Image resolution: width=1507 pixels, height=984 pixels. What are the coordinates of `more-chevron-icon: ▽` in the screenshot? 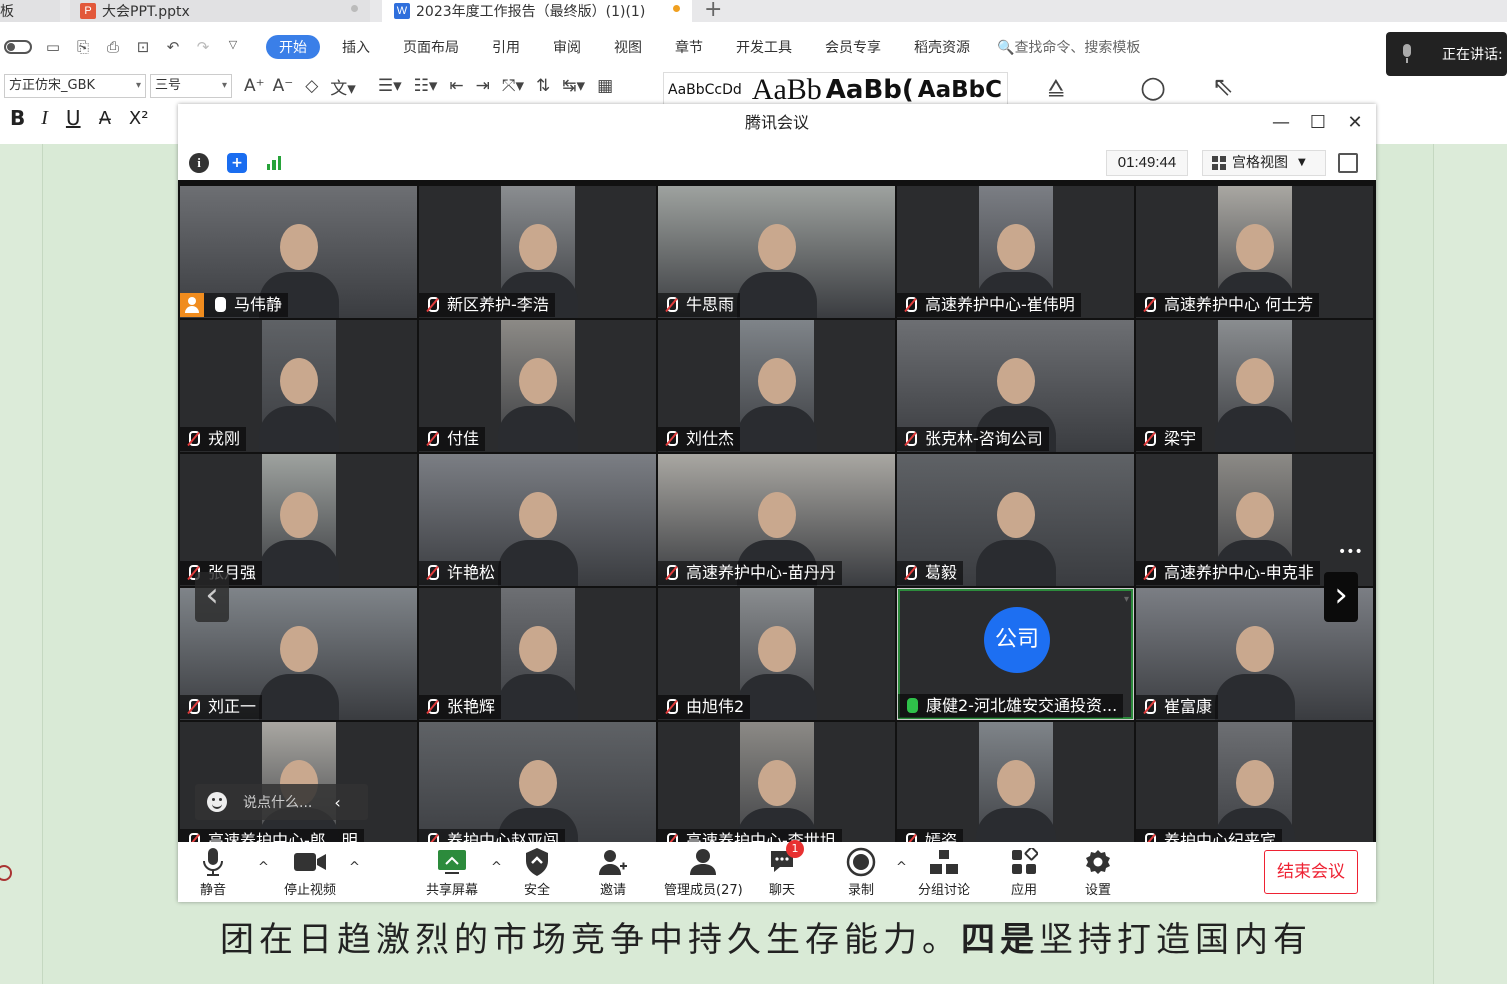 It's located at (233, 47).